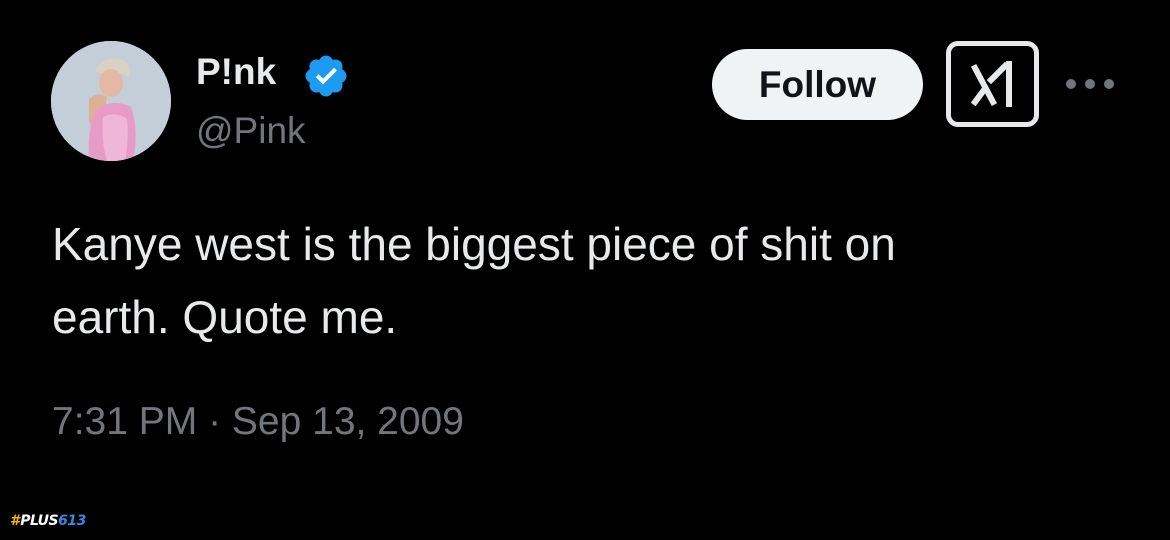 The image size is (1170, 540). I want to click on watermark-hash: #, so click(15, 521).